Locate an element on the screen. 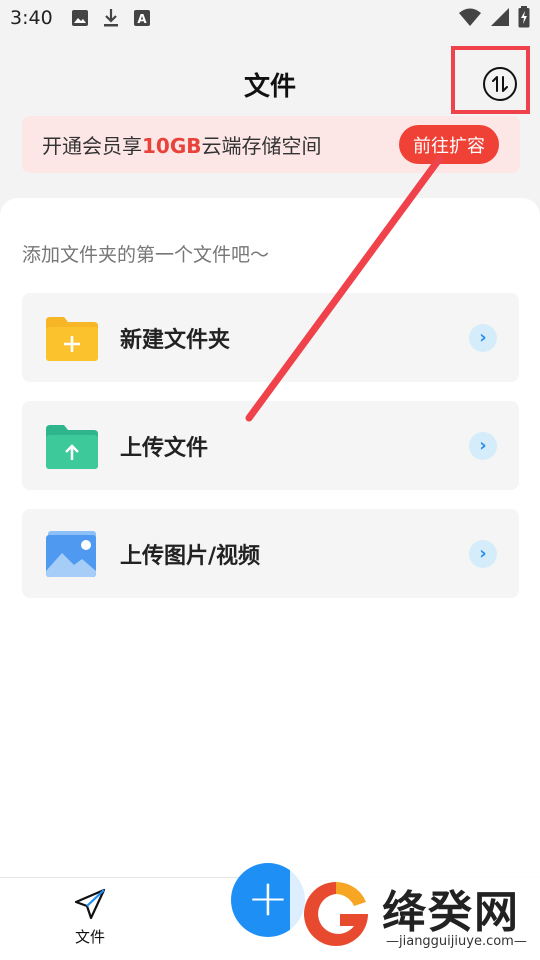  wifi-icon is located at coordinates (470, 17).